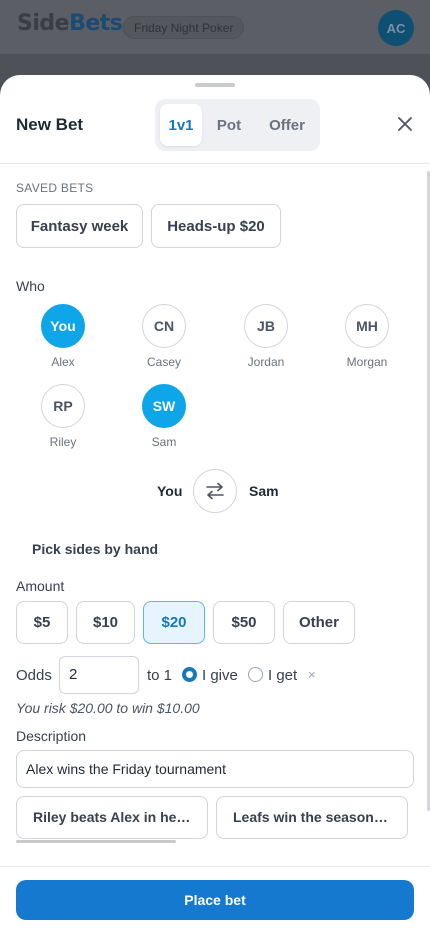 The width and height of the screenshot is (430, 932). I want to click on odds-clear-button: ×, so click(312, 674).